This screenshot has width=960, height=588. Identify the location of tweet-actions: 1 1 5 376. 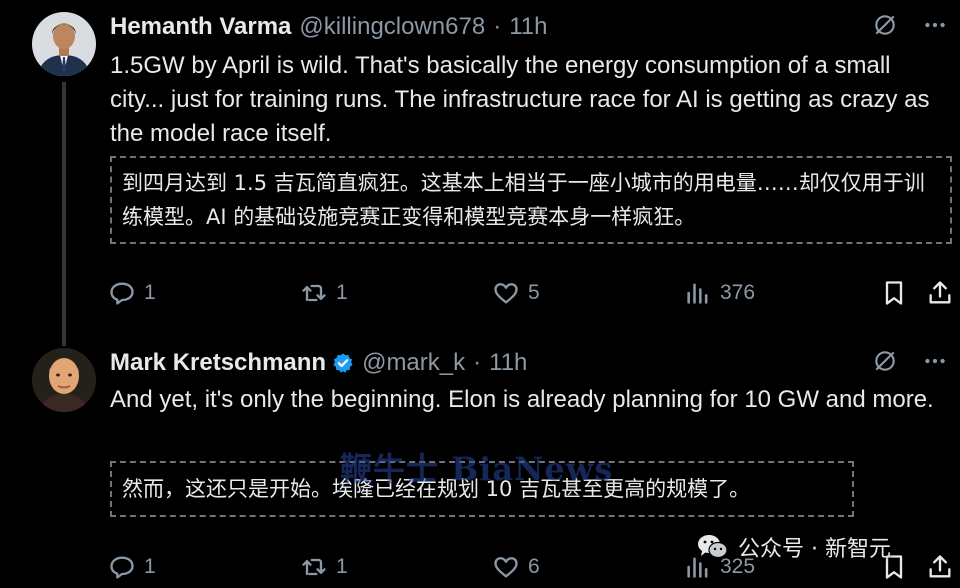
(534, 293).